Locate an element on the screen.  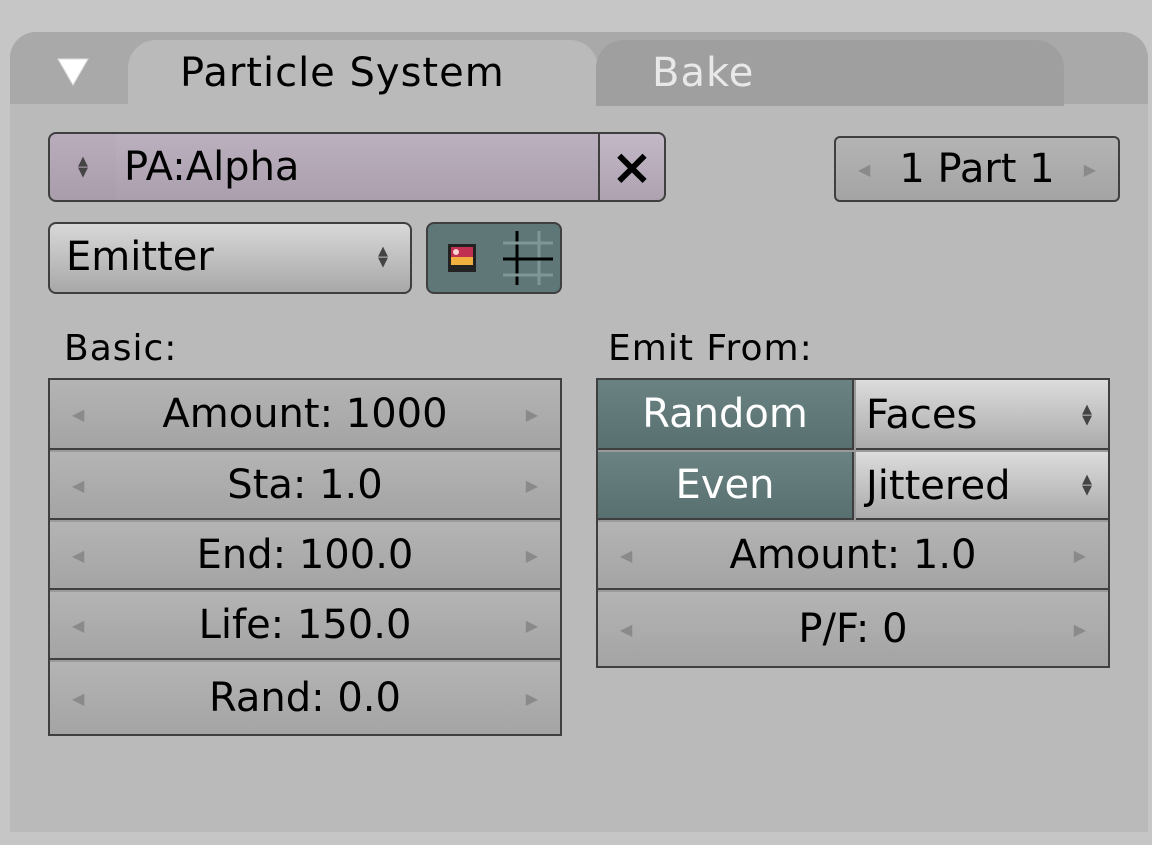
particle-system-index-field: ◀ 1 Part 1 ▶ is located at coordinates (977, 169).